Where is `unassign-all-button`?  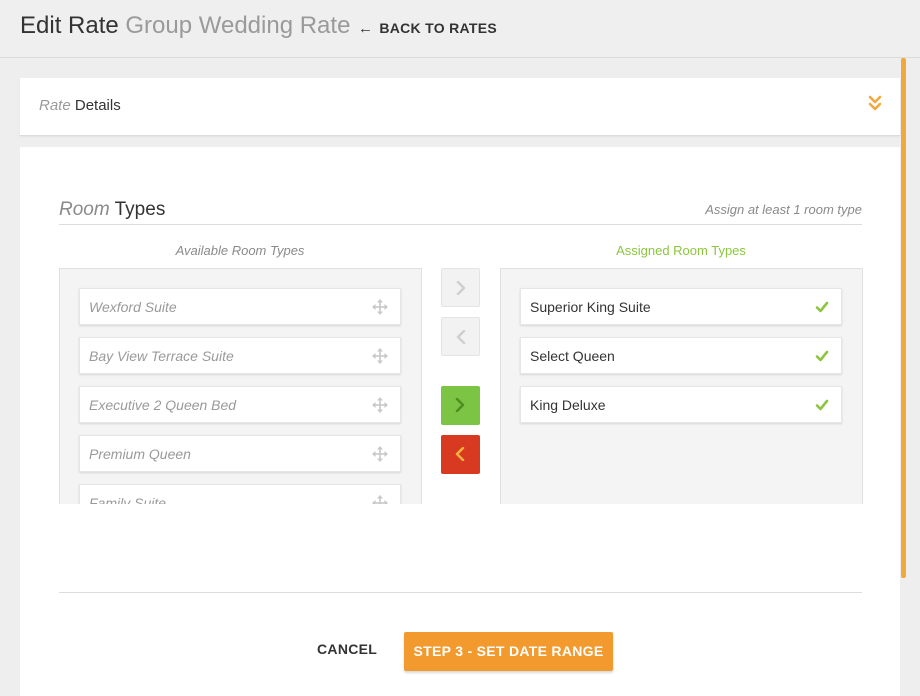 unassign-all-button is located at coordinates (460, 454).